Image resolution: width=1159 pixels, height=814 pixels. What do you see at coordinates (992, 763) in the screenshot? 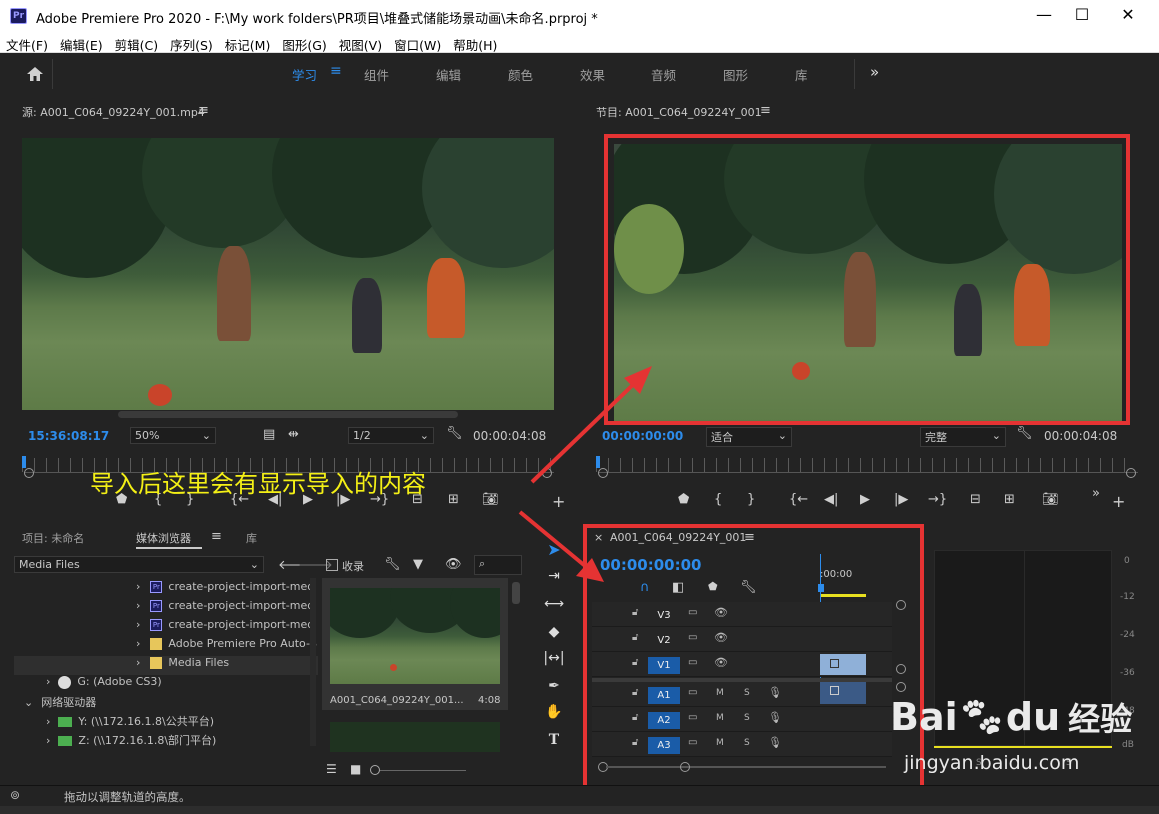
I see `watermark-url: jingyan.baidu.com` at bounding box center [992, 763].